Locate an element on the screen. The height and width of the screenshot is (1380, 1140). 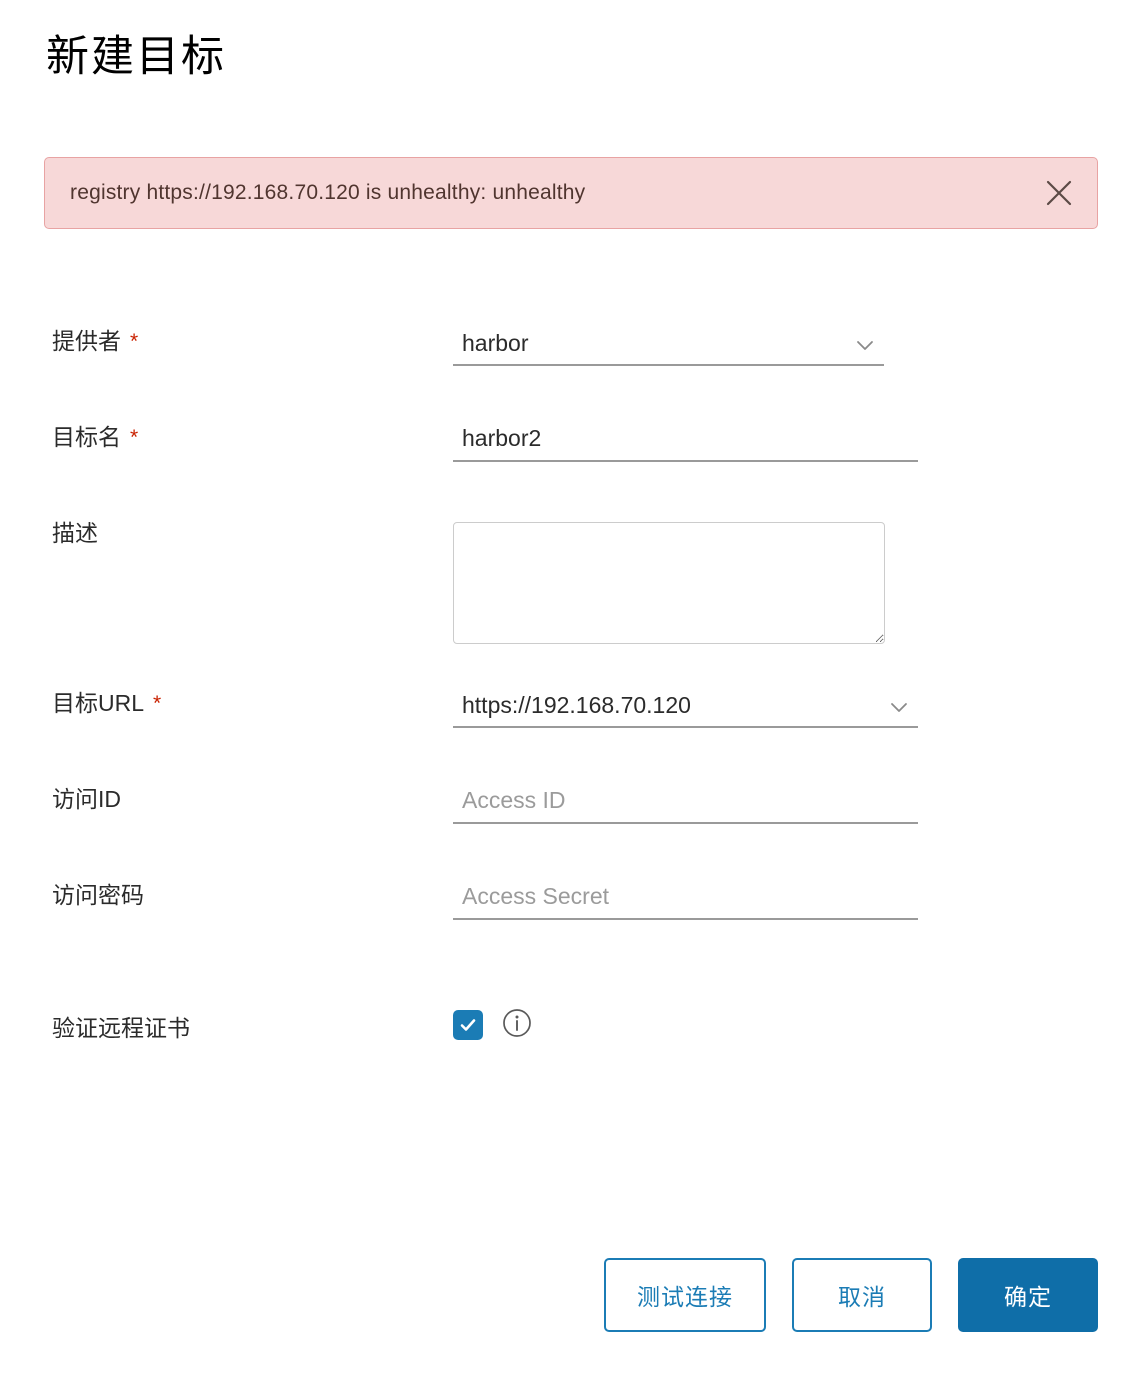
target-name-input is located at coordinates (685, 444).